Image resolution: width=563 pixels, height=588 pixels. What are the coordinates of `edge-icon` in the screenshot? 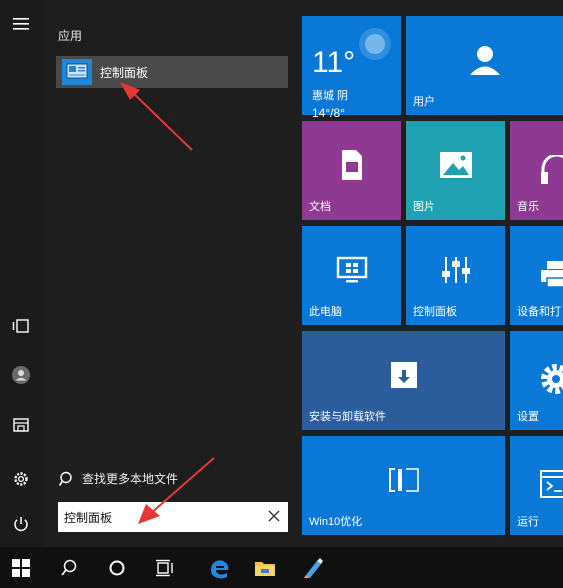 It's located at (220, 568).